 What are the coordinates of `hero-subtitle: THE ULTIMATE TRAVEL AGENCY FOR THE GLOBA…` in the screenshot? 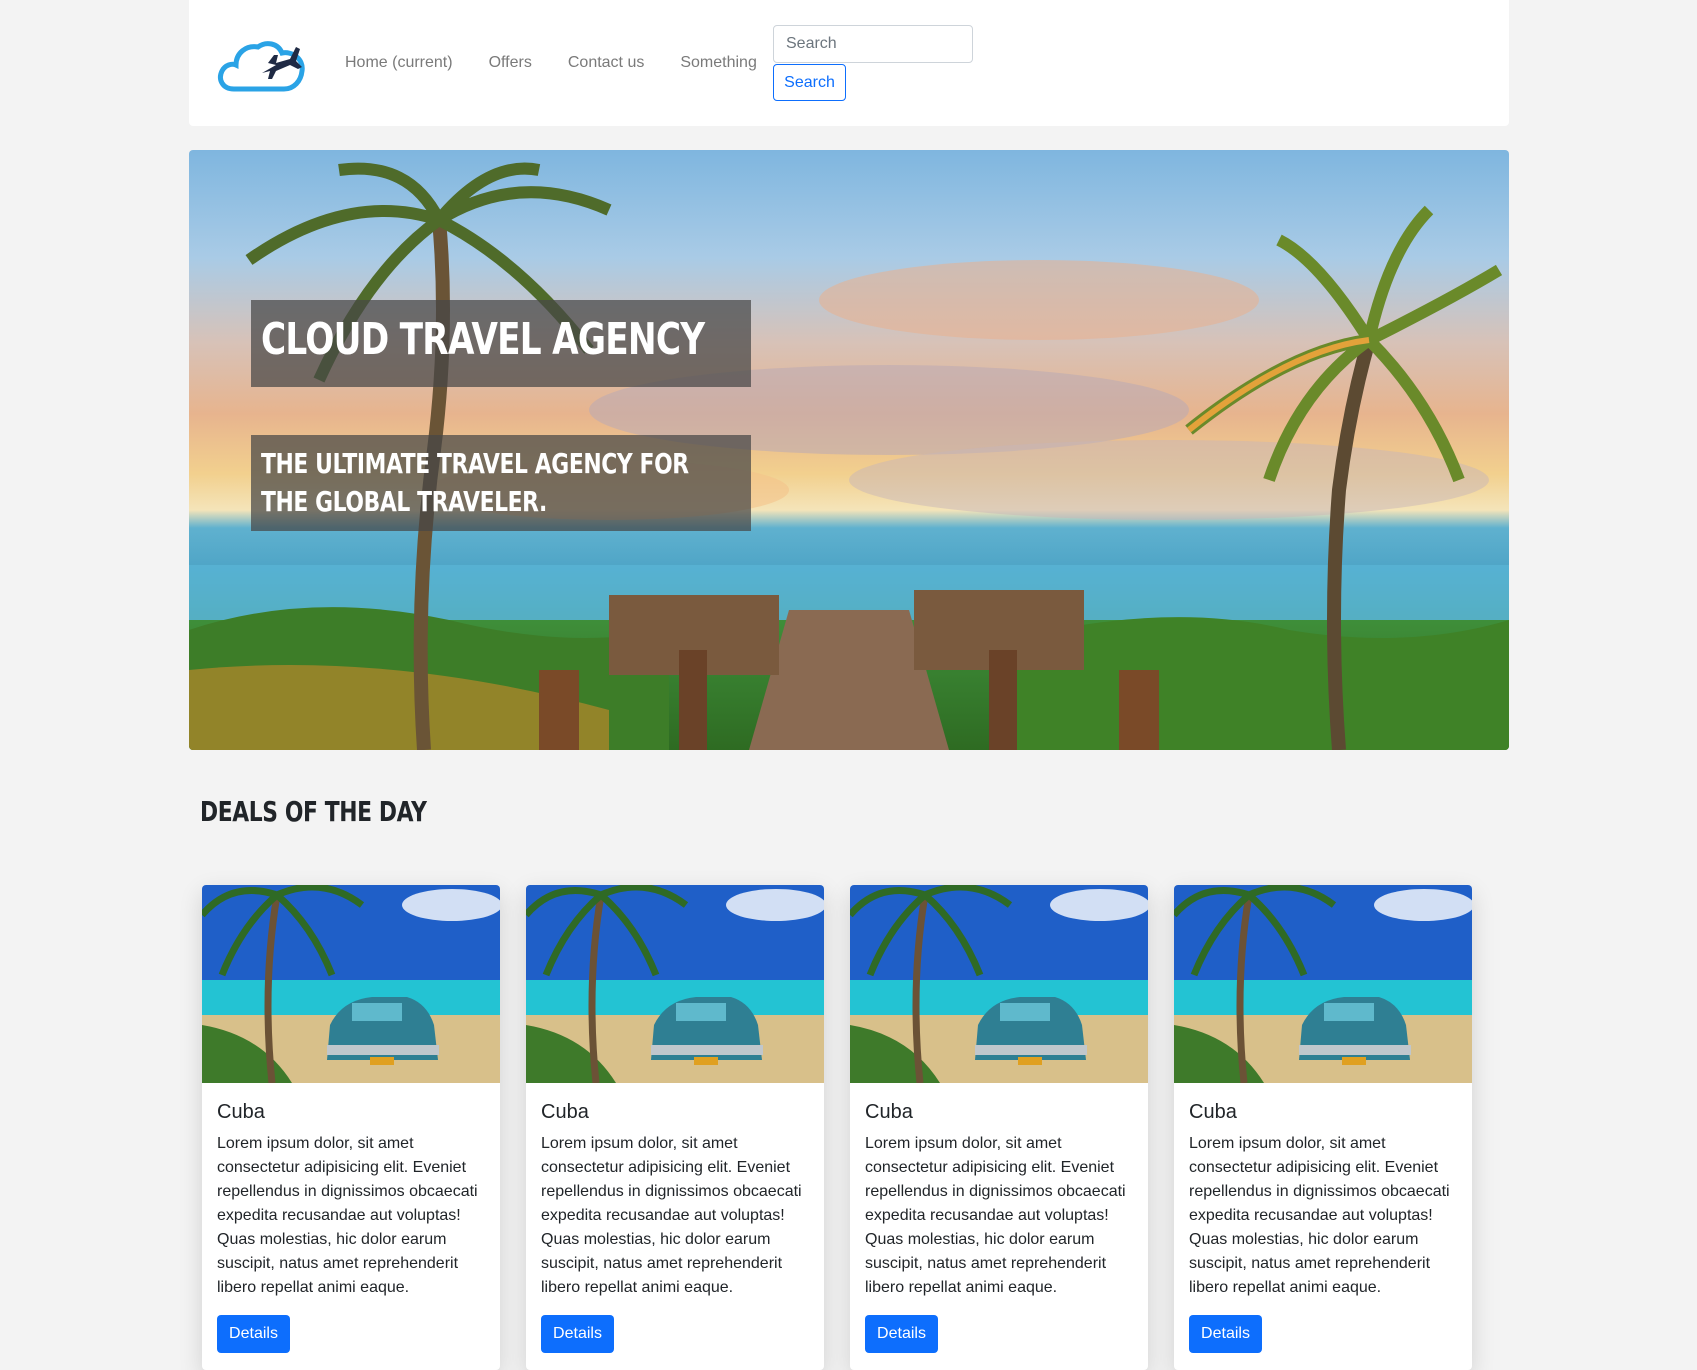 It's located at (475, 482).